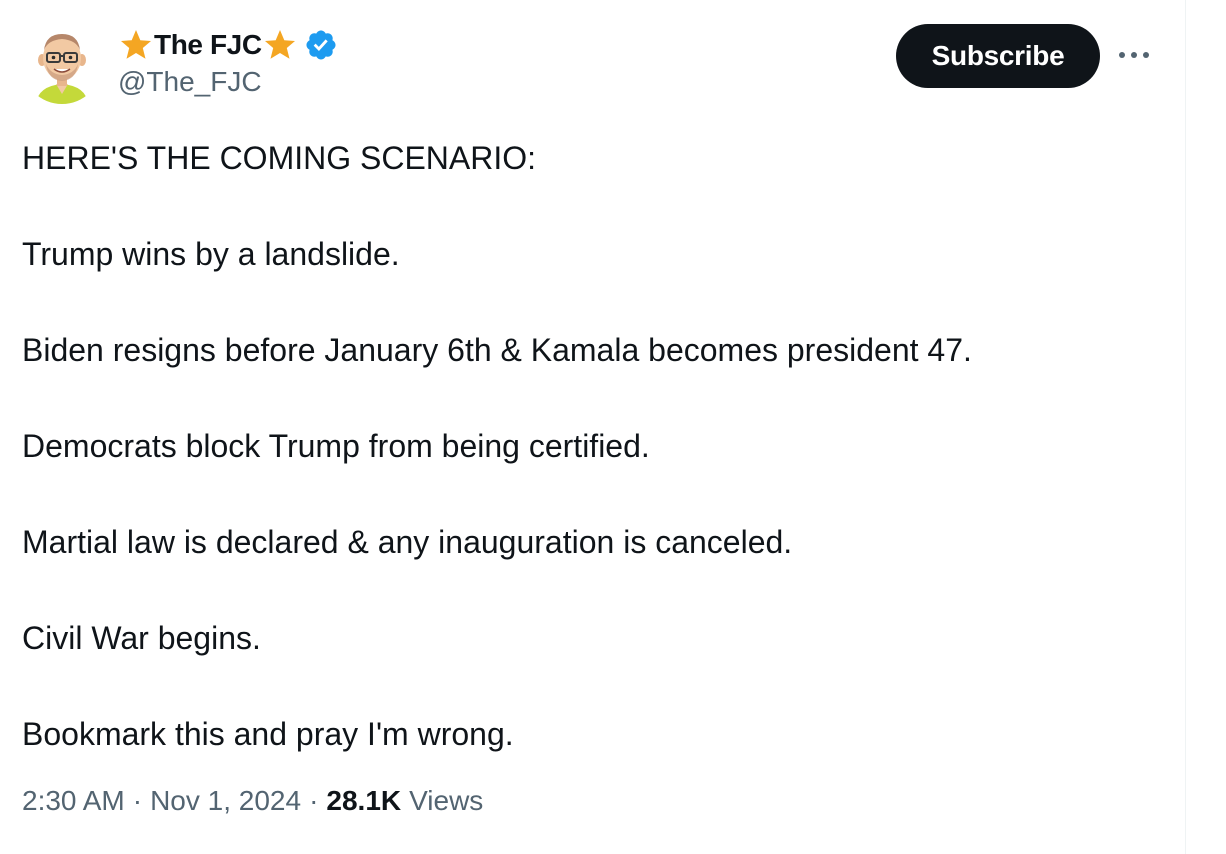  I want to click on tweet-line: Civil War begins., so click(141, 638).